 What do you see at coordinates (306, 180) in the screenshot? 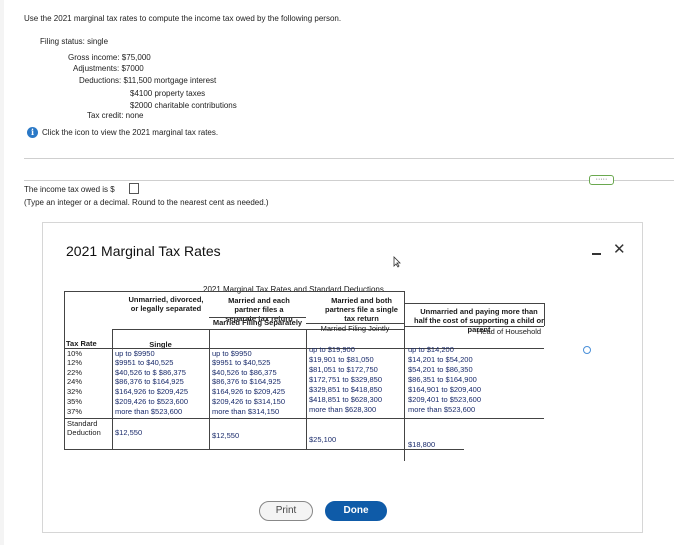
I see `divider-more` at bounding box center [306, 180].